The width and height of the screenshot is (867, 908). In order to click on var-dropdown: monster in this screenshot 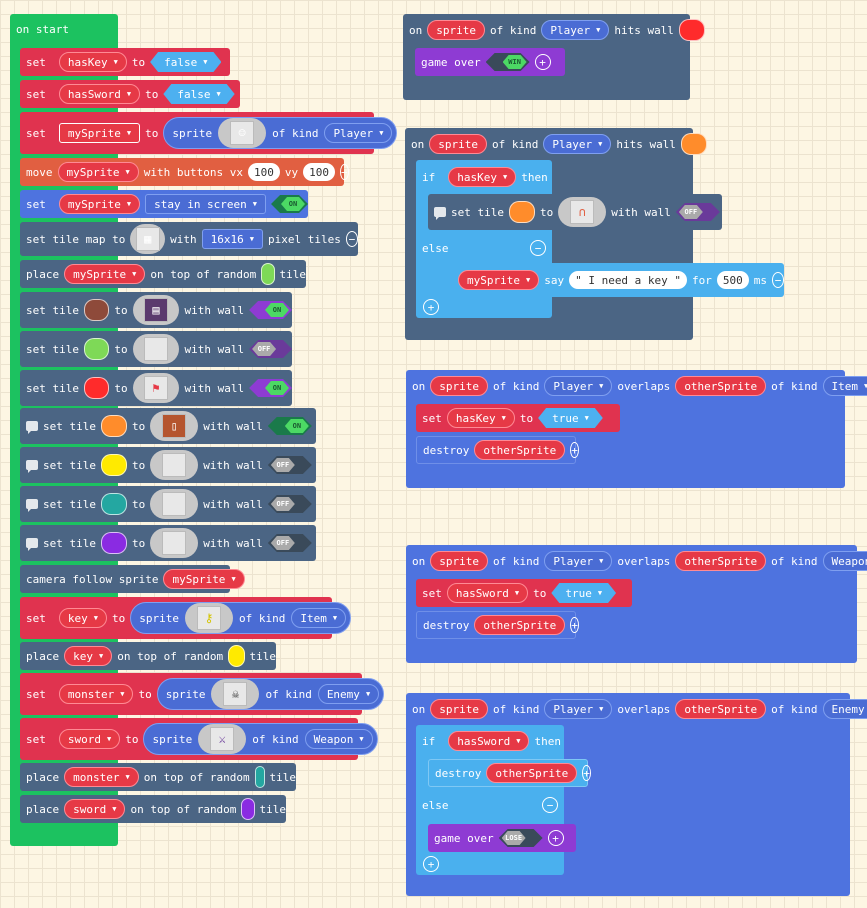, I will do `click(96, 694)`.